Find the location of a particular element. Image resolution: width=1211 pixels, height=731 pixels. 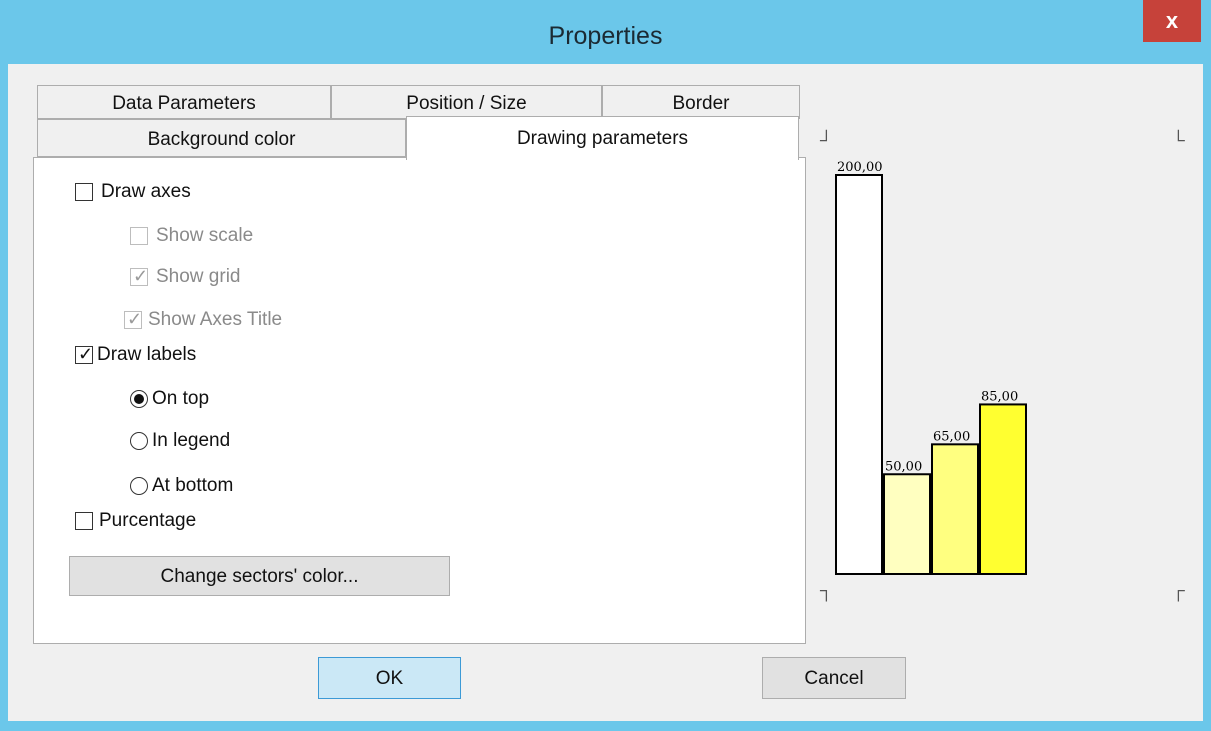

tab-data-parameters: Data Parameters is located at coordinates (184, 102).